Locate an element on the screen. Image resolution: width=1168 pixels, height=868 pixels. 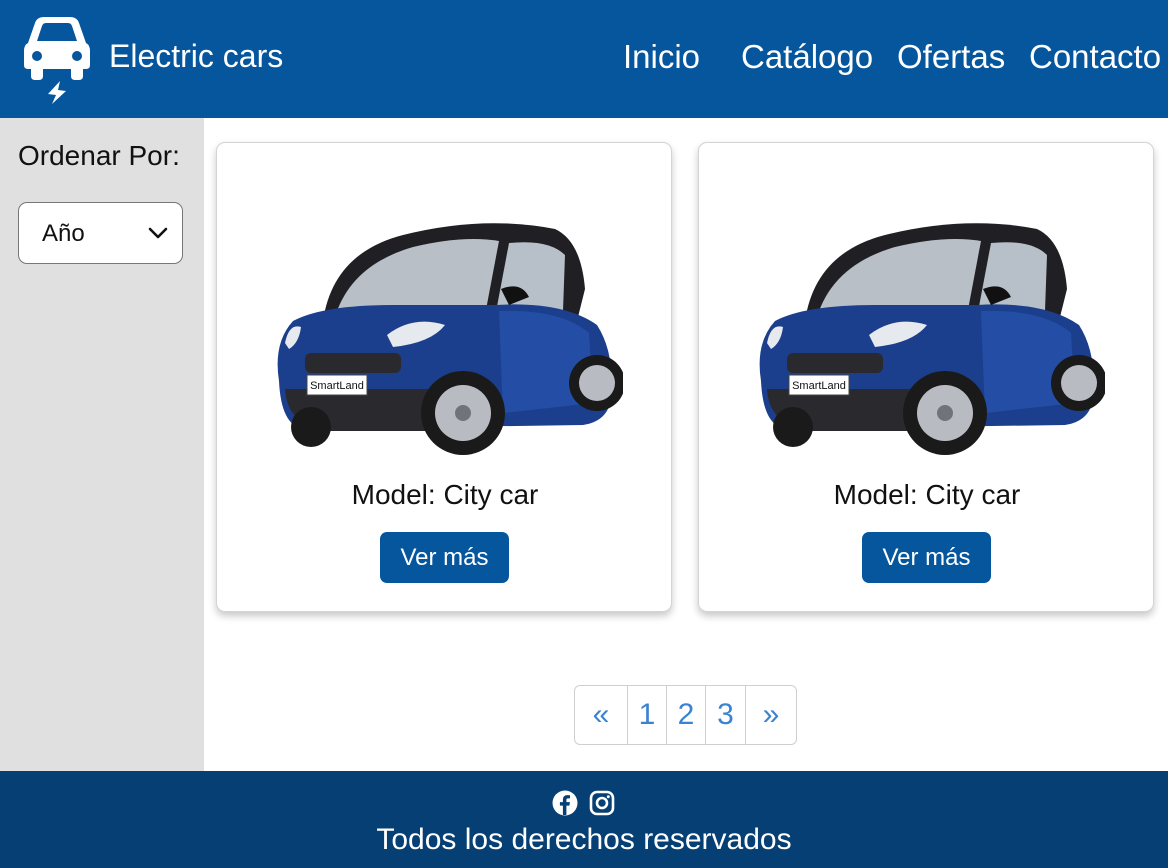
instagram-icon is located at coordinates (602, 803).